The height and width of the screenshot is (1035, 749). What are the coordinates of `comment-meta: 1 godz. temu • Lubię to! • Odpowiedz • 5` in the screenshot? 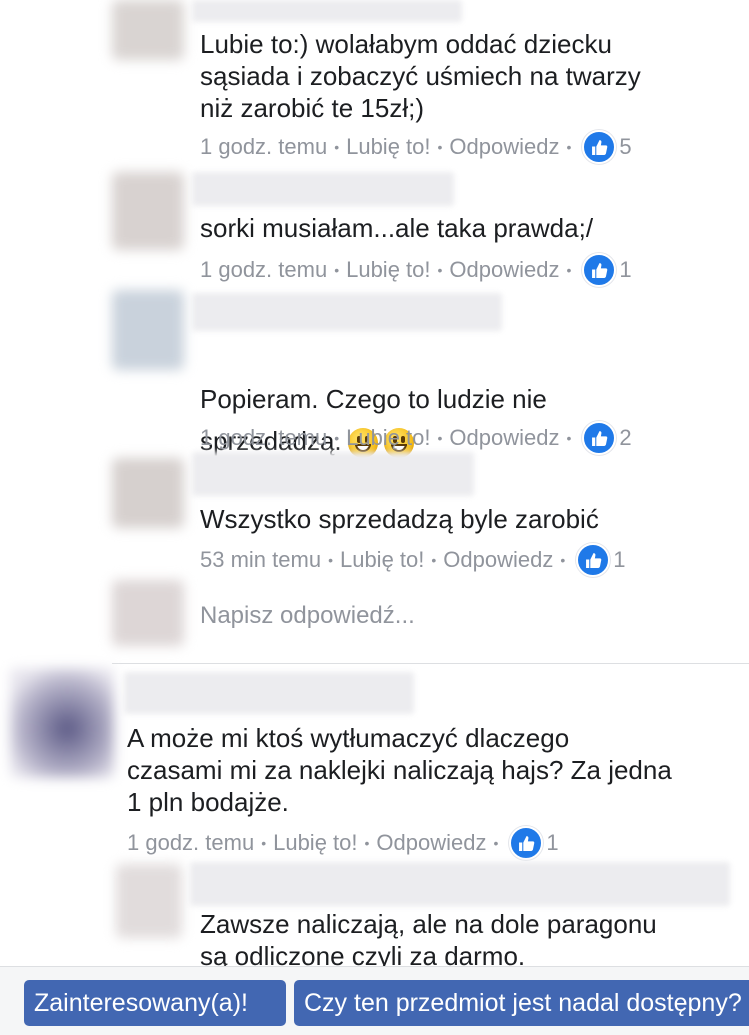 It's located at (416, 147).